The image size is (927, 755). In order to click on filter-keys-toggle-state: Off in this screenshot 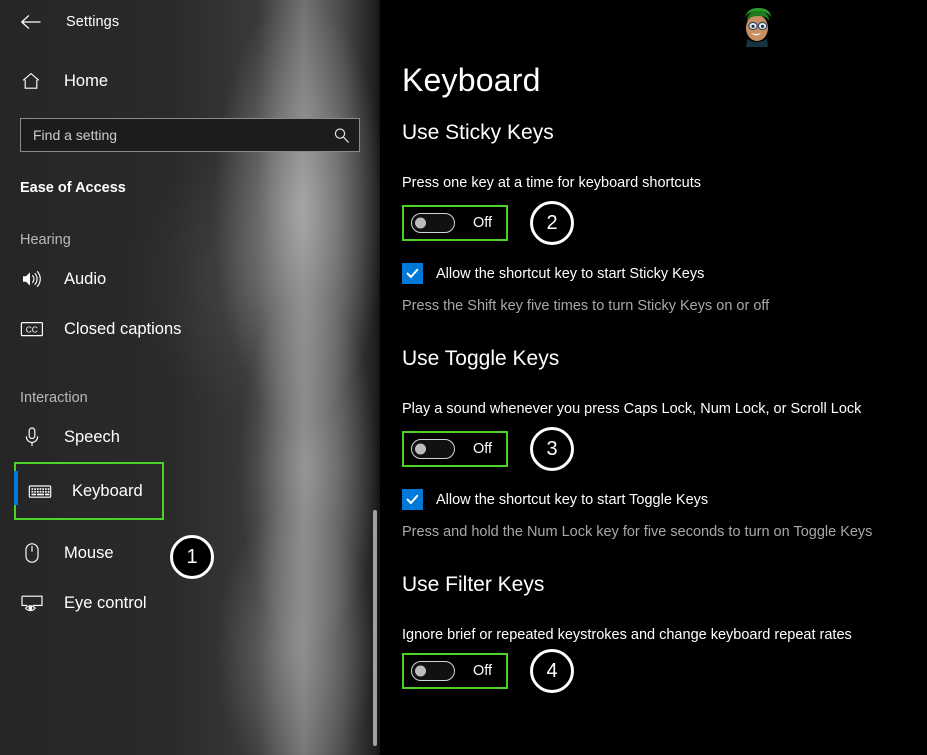, I will do `click(483, 671)`.